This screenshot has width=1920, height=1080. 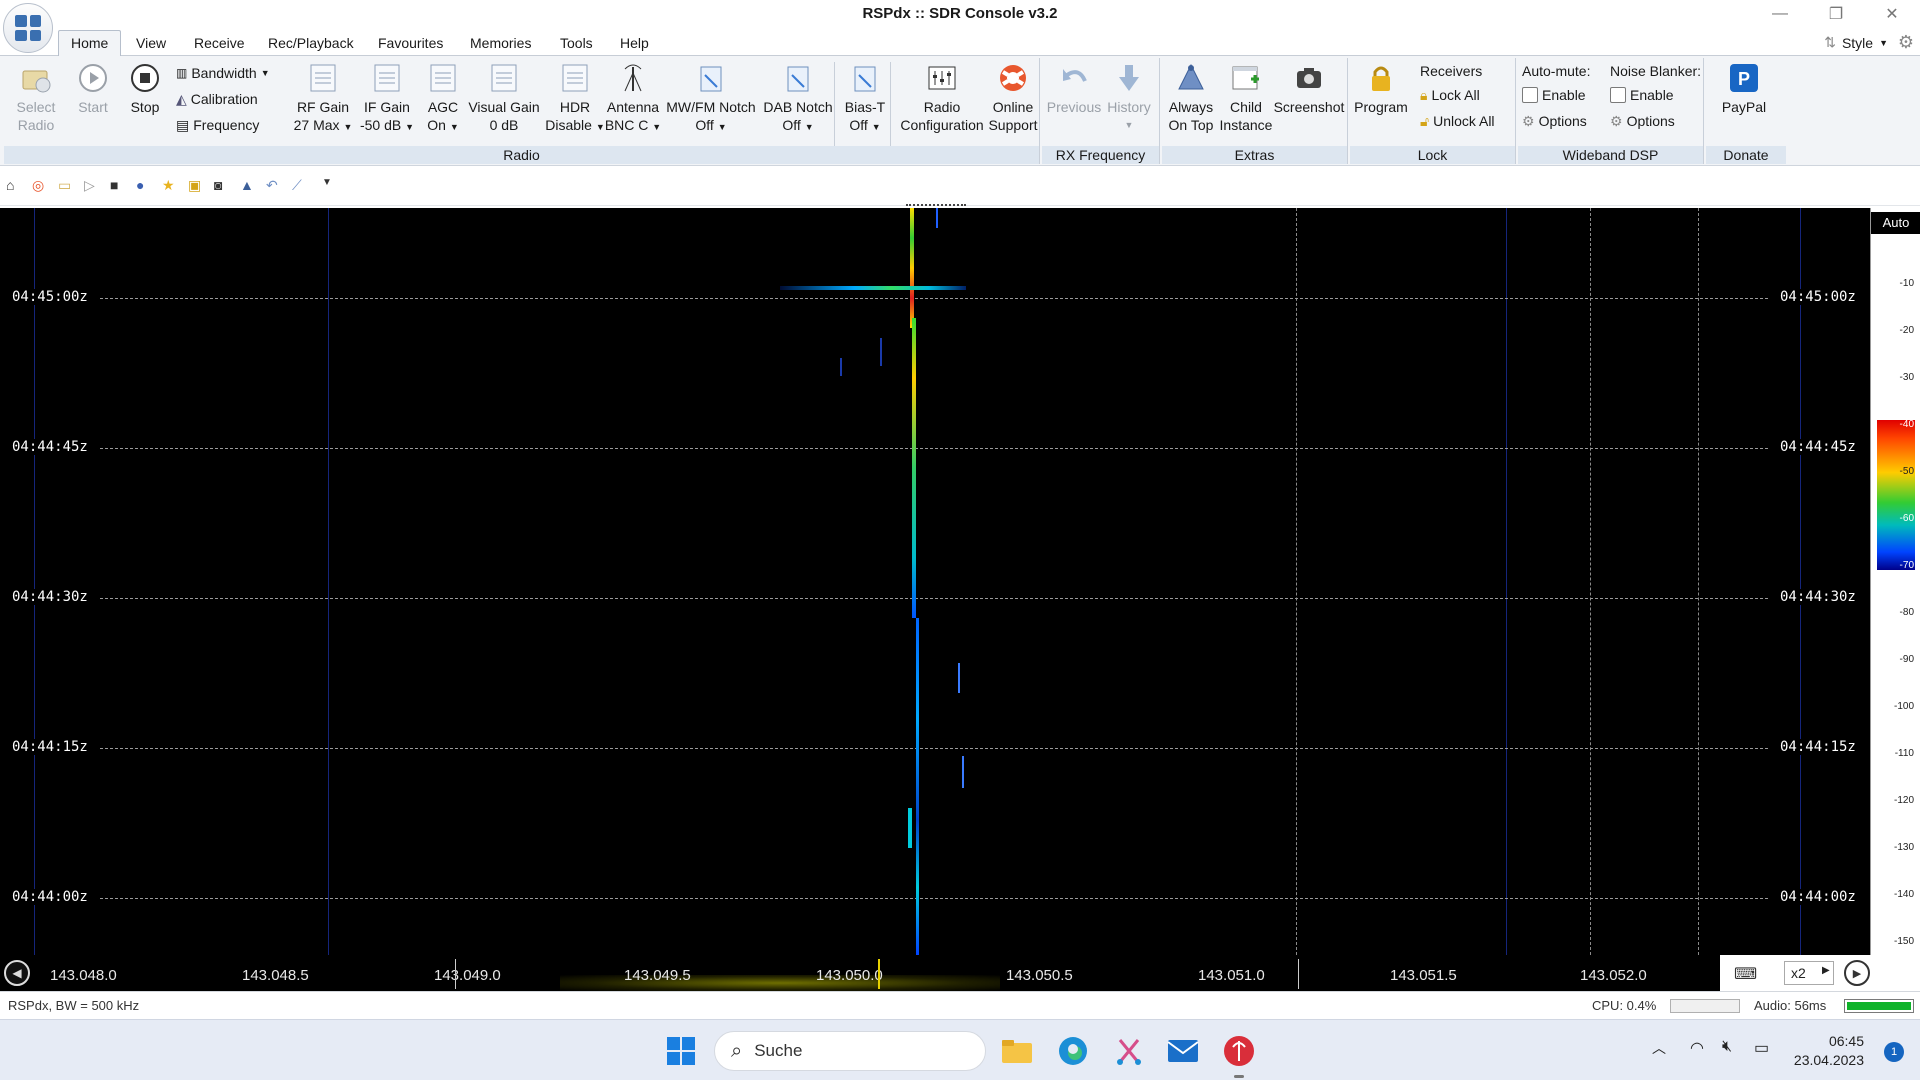 What do you see at coordinates (1017, 1051) in the screenshot?
I see `file-explorer-icon` at bounding box center [1017, 1051].